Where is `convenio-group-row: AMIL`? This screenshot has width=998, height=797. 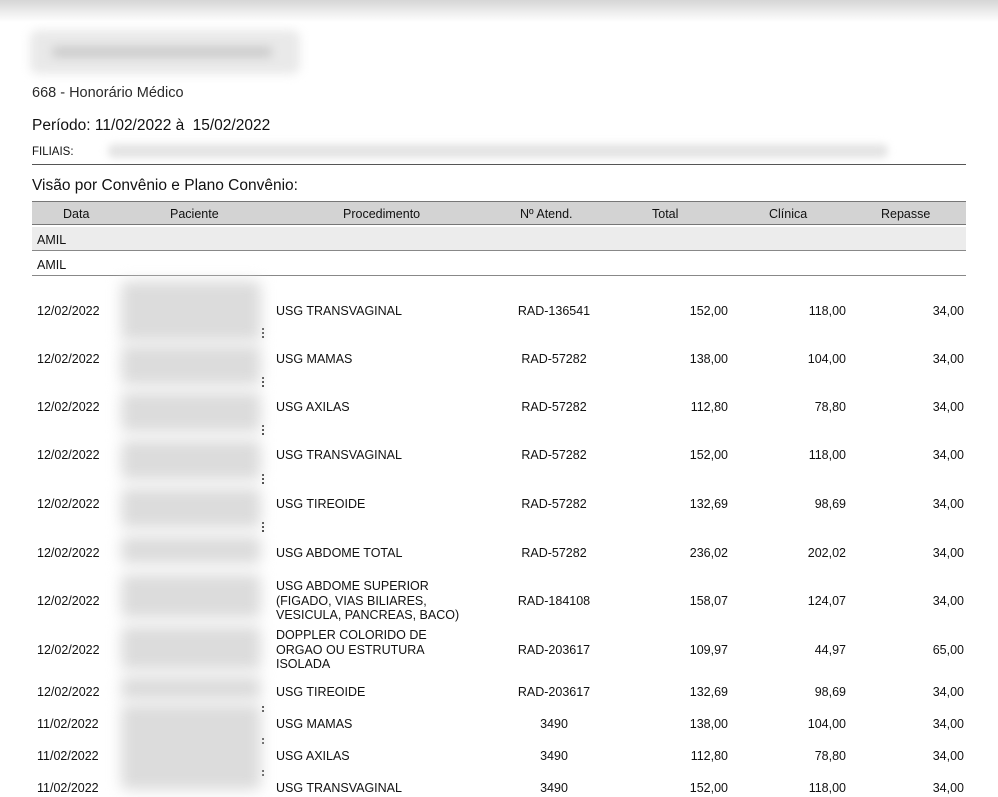 convenio-group-row: AMIL is located at coordinates (499, 239).